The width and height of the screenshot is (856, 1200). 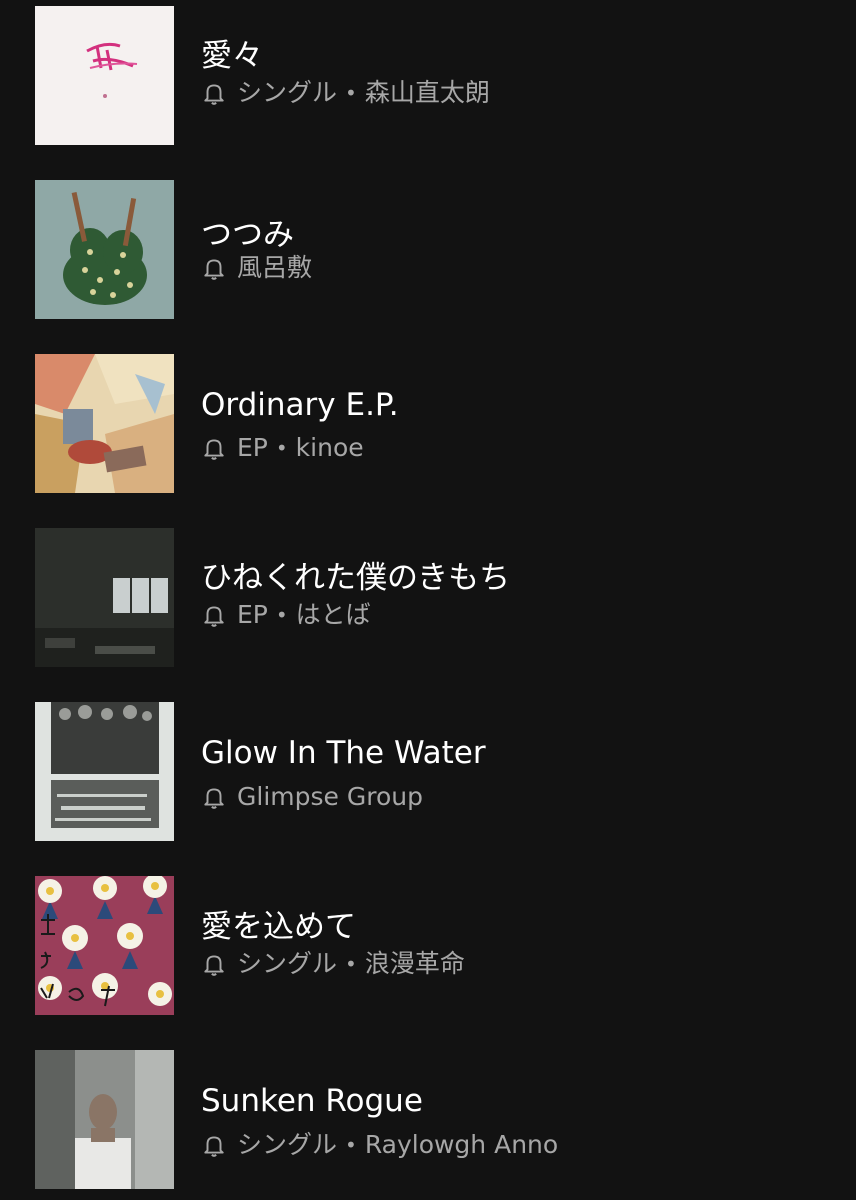 I want to click on release-item: ひねくれた僕のきもち EP • はとば, so click(x=428, y=598).